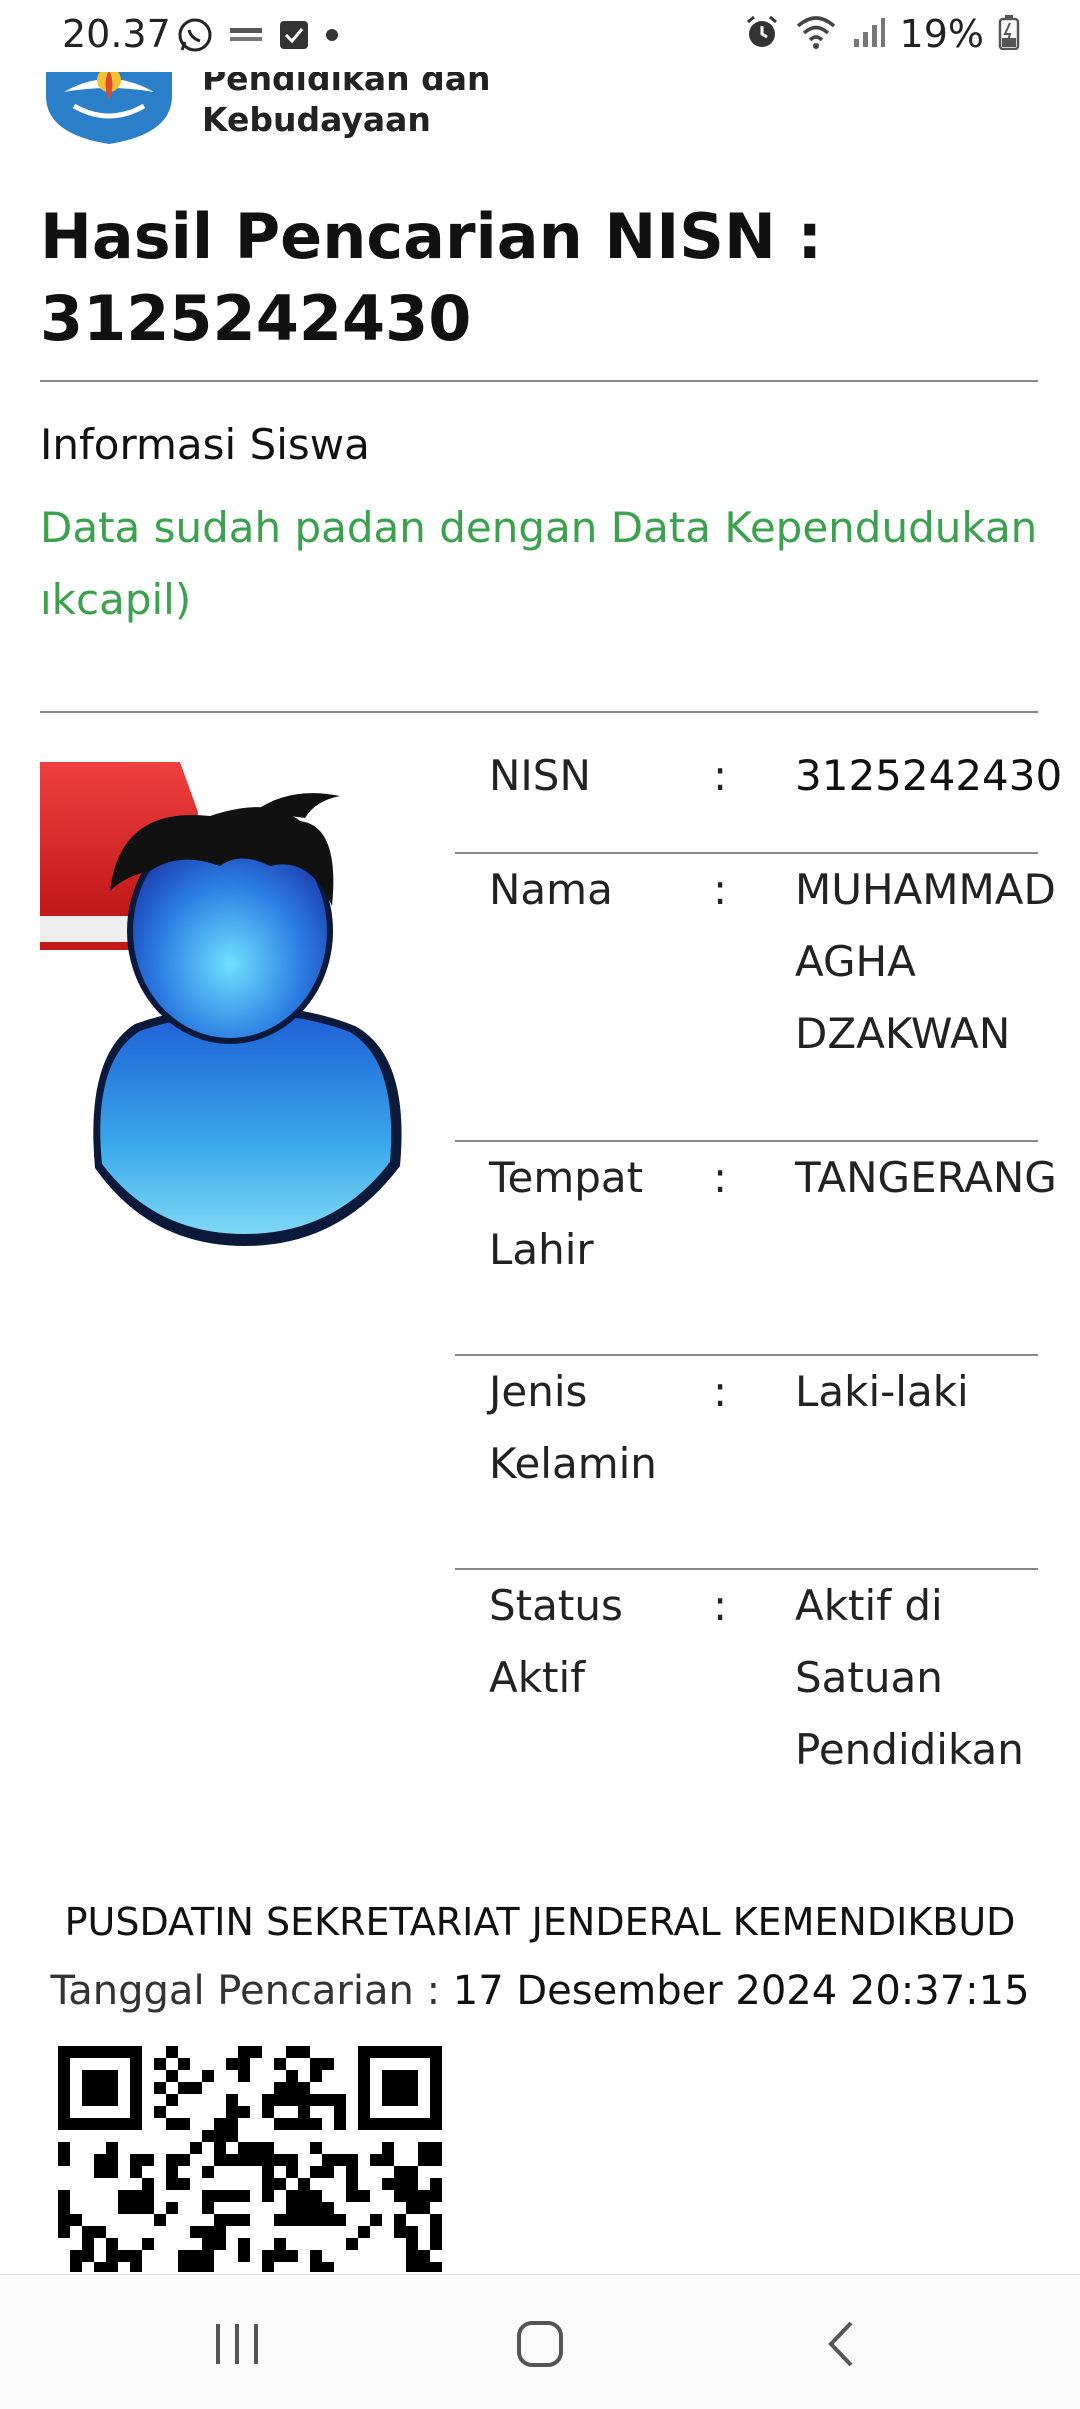 This screenshot has width=1080, height=2409. I want to click on detail-row-jenis-kelamin: Jenis Kelamin : Laki-laki, so click(746, 1463).